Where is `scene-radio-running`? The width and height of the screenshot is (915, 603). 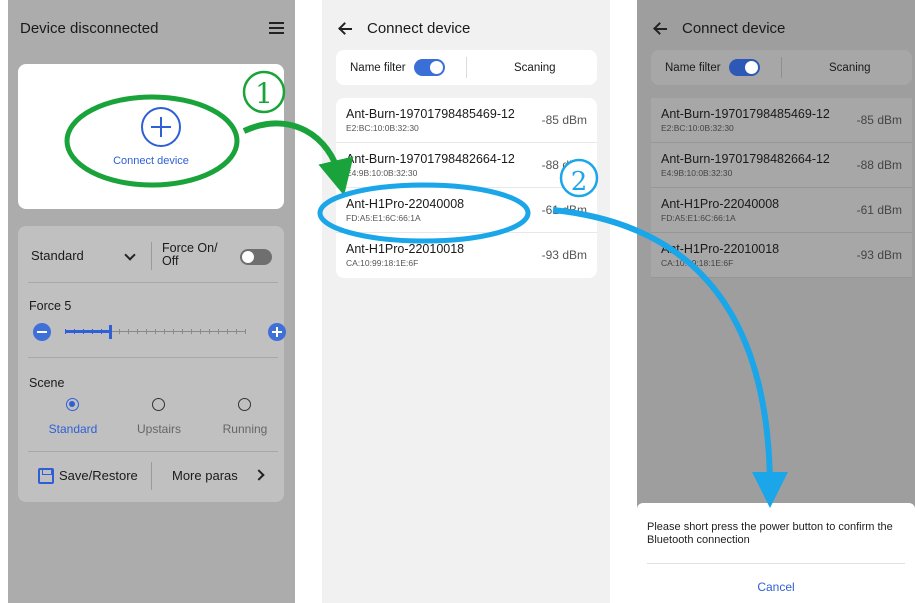 scene-radio-running is located at coordinates (244, 404).